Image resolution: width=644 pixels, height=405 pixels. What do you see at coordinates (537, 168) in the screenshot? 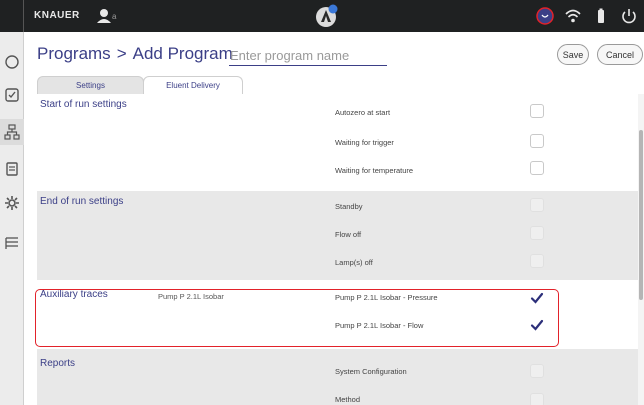
I see `checkbox-waiting-temperature` at bounding box center [537, 168].